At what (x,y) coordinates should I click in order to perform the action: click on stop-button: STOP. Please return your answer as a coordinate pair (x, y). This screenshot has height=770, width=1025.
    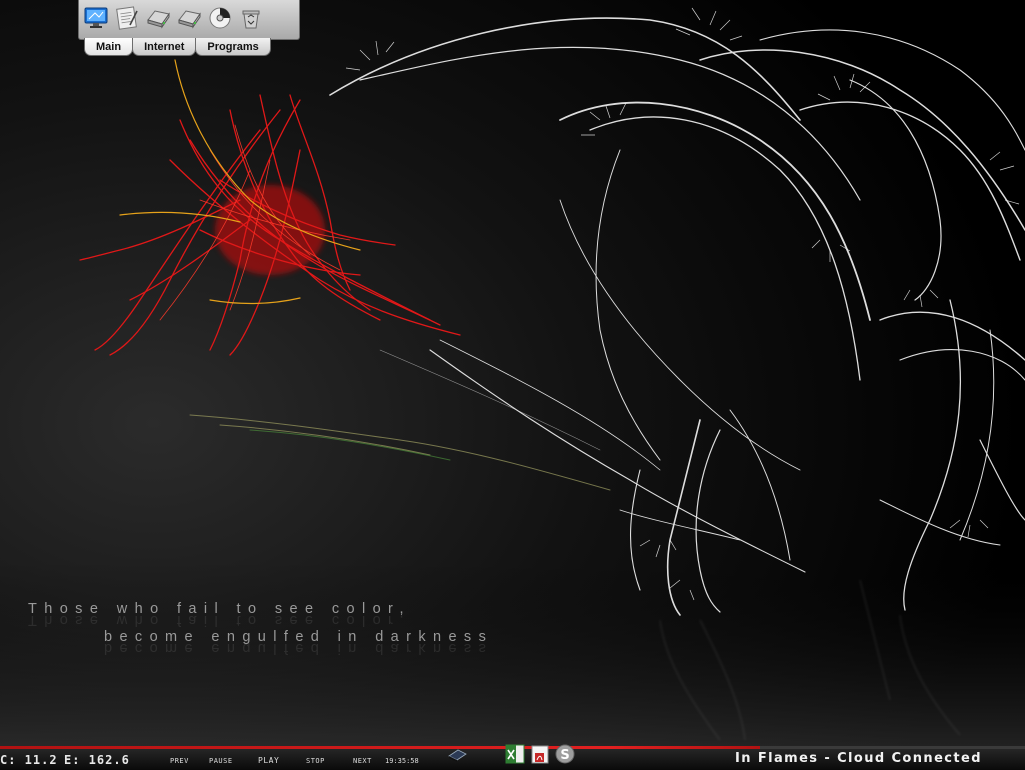
    Looking at the image, I should click on (315, 761).